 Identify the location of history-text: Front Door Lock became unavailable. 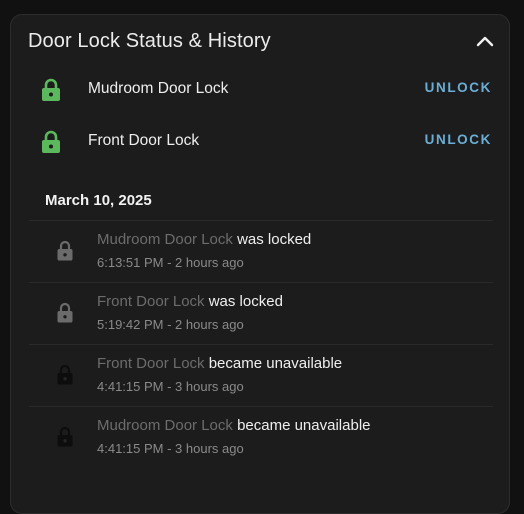
(219, 363).